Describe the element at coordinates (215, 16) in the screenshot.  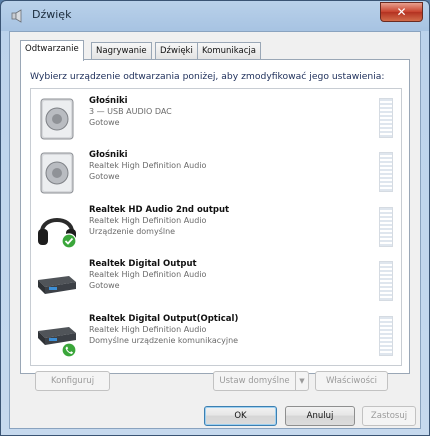
I see `title-bar: Dźwięk ✕` at that location.